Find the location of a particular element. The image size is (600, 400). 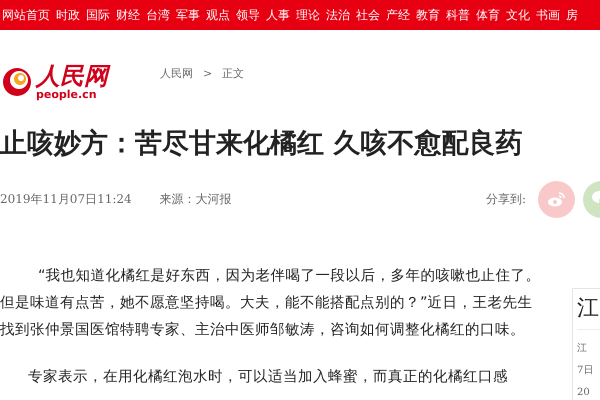

article-headline: 止咳妙方：苦尽甘来化橘红 久咳不愈配良药 is located at coordinates (262, 144).